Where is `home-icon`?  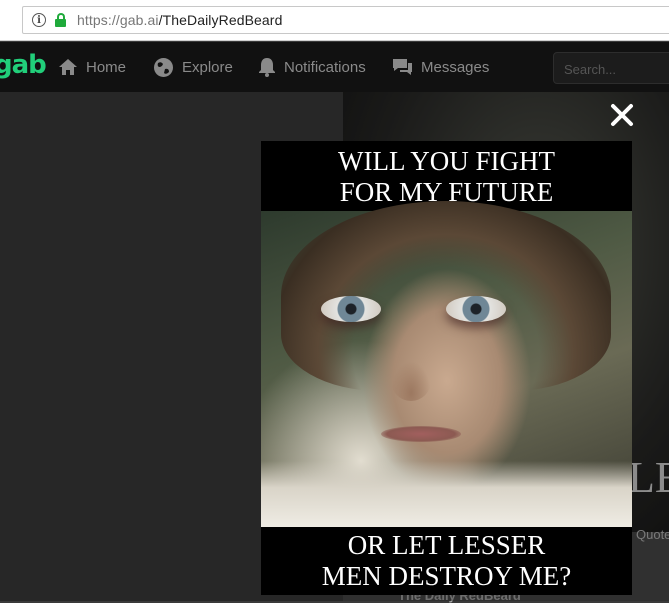 home-icon is located at coordinates (68, 67).